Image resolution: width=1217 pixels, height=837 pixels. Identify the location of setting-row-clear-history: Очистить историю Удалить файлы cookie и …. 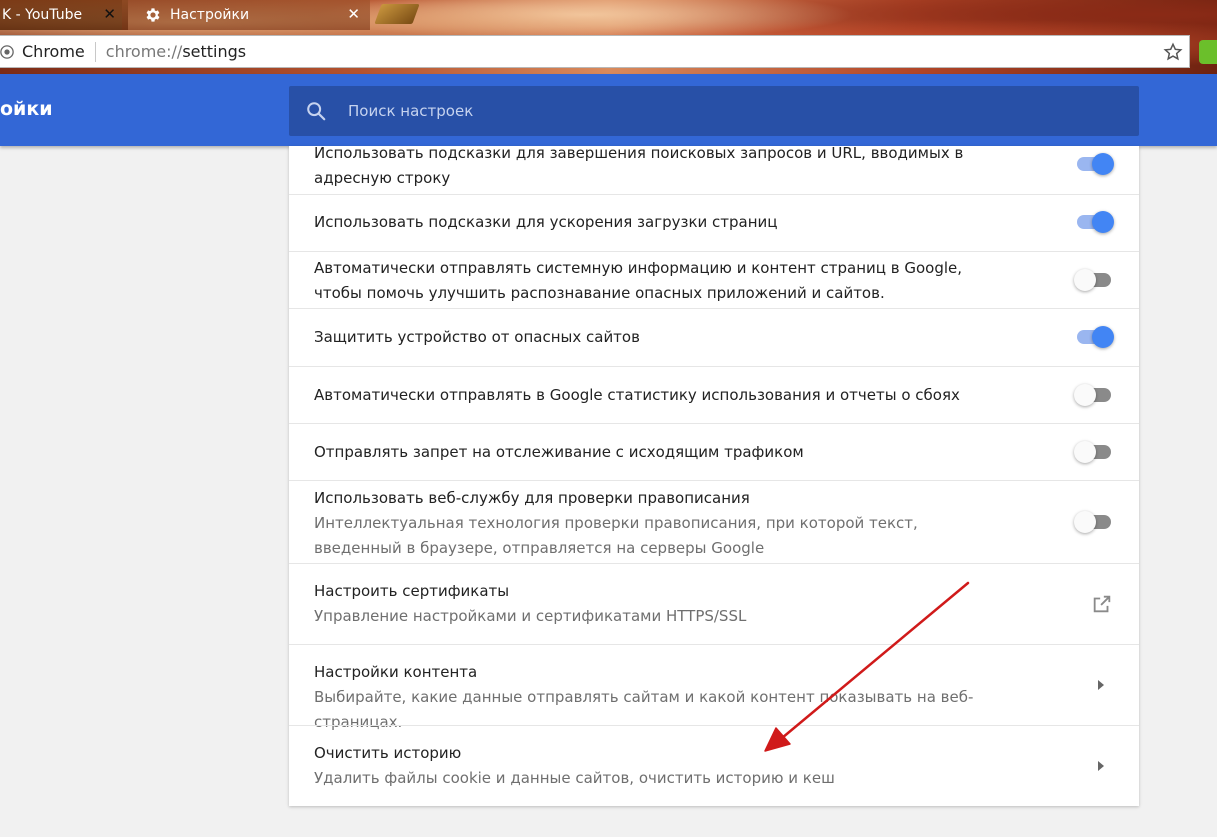
(714, 765).